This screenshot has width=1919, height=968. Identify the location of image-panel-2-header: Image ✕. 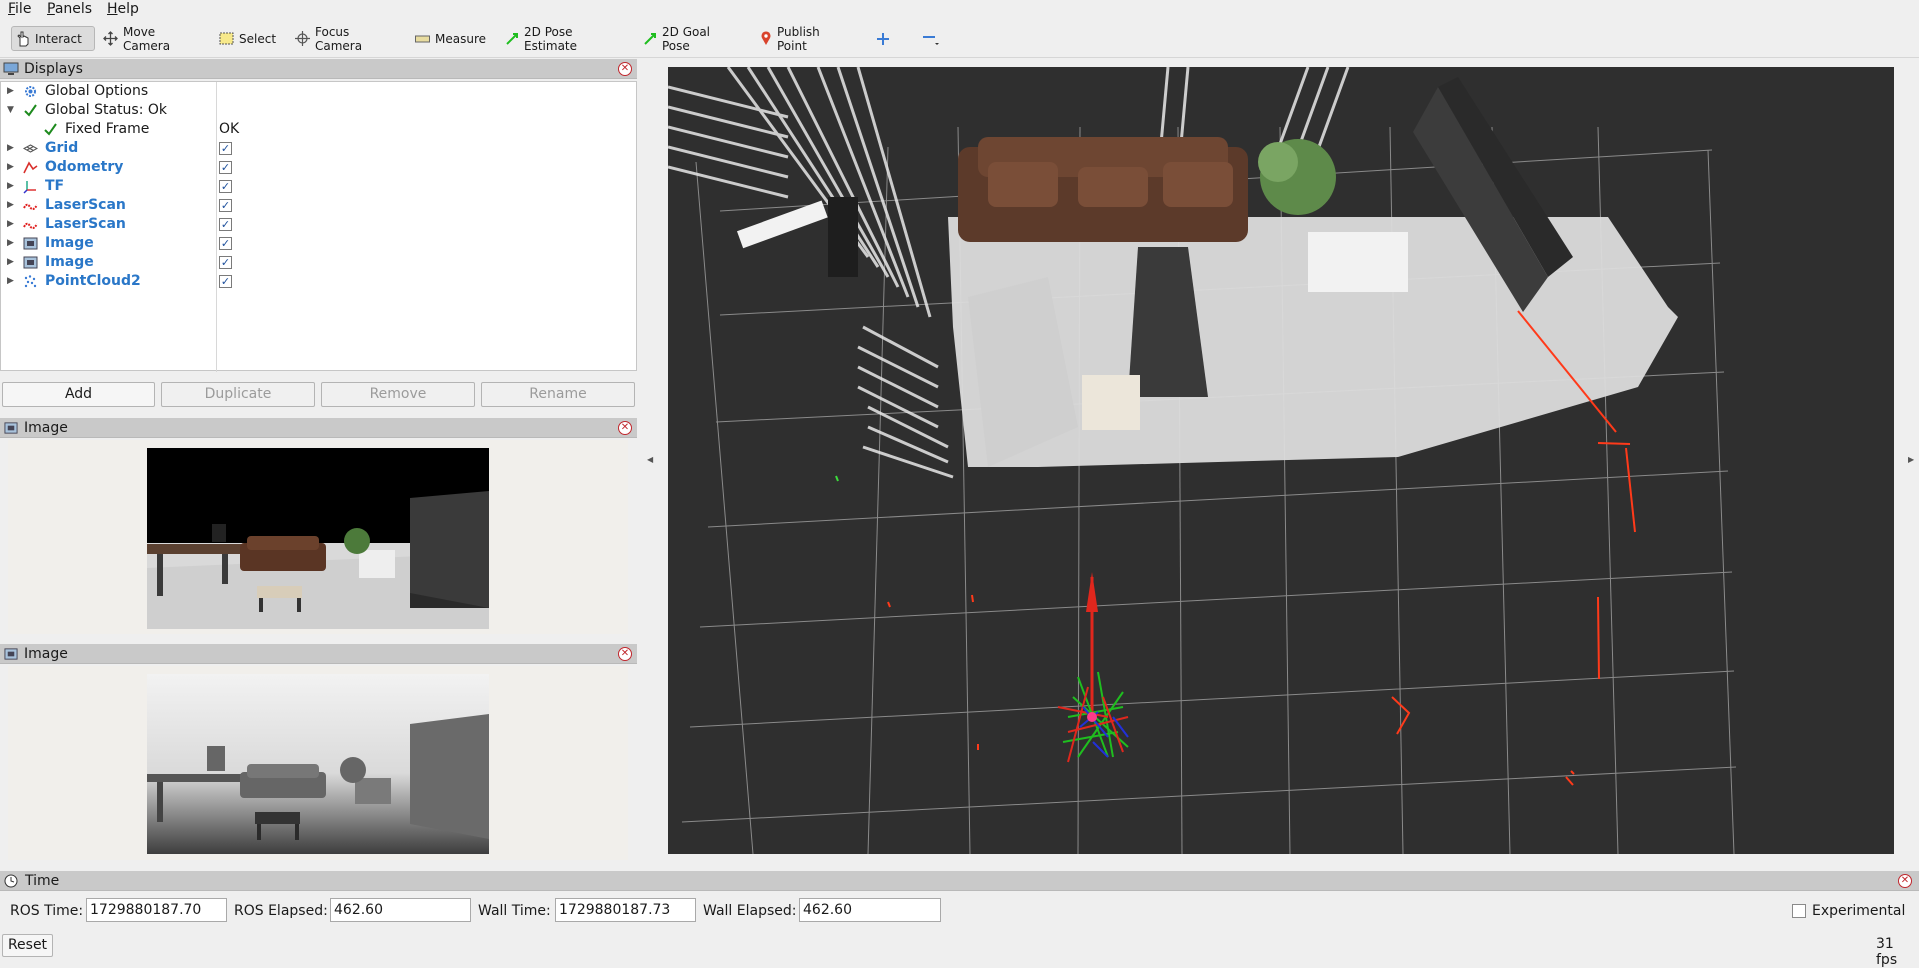
(318, 654).